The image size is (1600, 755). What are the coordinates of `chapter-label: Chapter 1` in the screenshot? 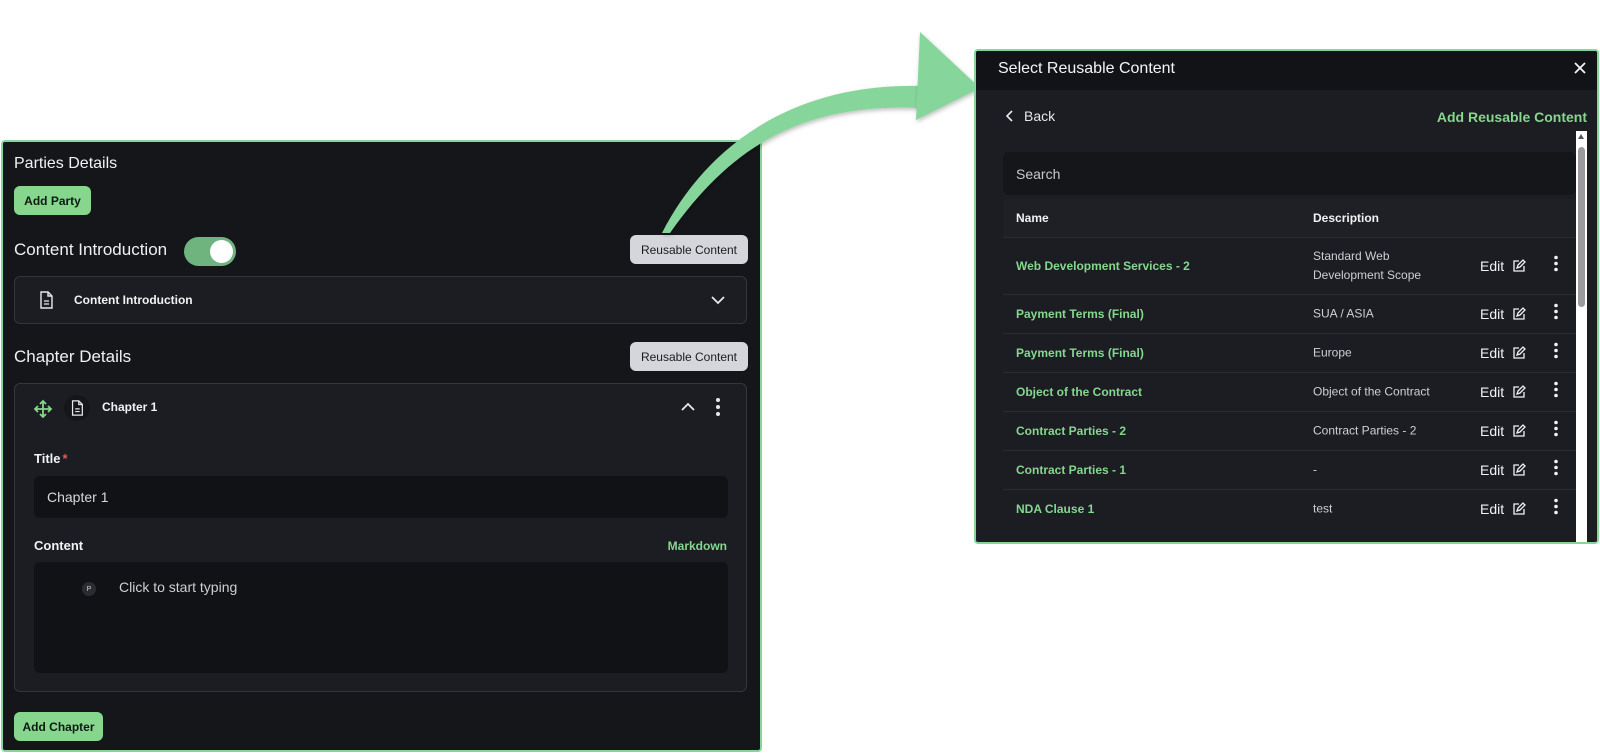 It's located at (130, 407).